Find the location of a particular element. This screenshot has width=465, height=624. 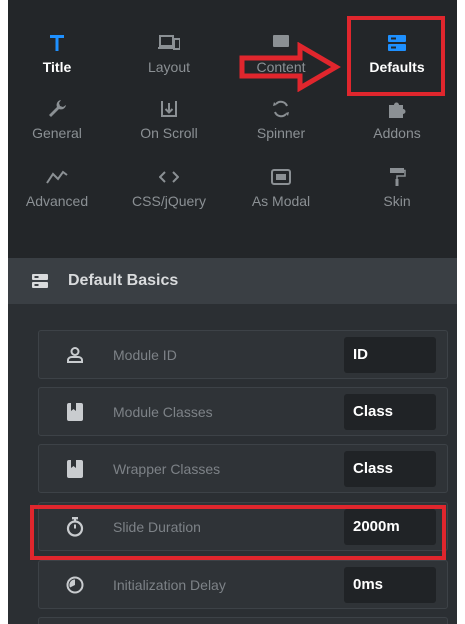

tab-general: General is located at coordinates (57, 119).